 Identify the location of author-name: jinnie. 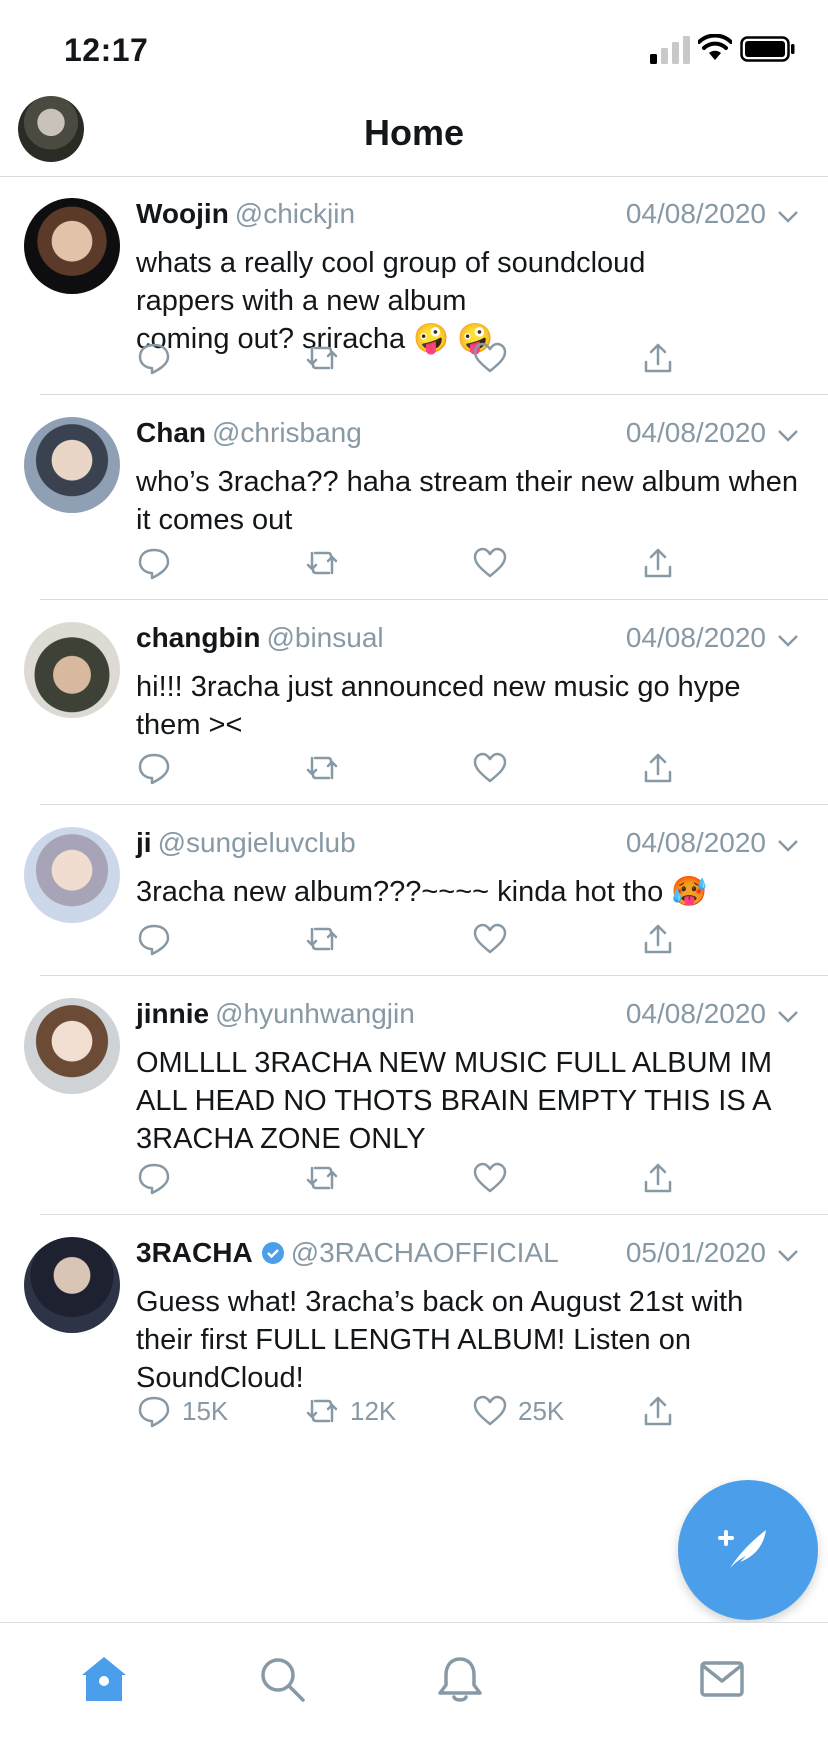
(172, 1013).